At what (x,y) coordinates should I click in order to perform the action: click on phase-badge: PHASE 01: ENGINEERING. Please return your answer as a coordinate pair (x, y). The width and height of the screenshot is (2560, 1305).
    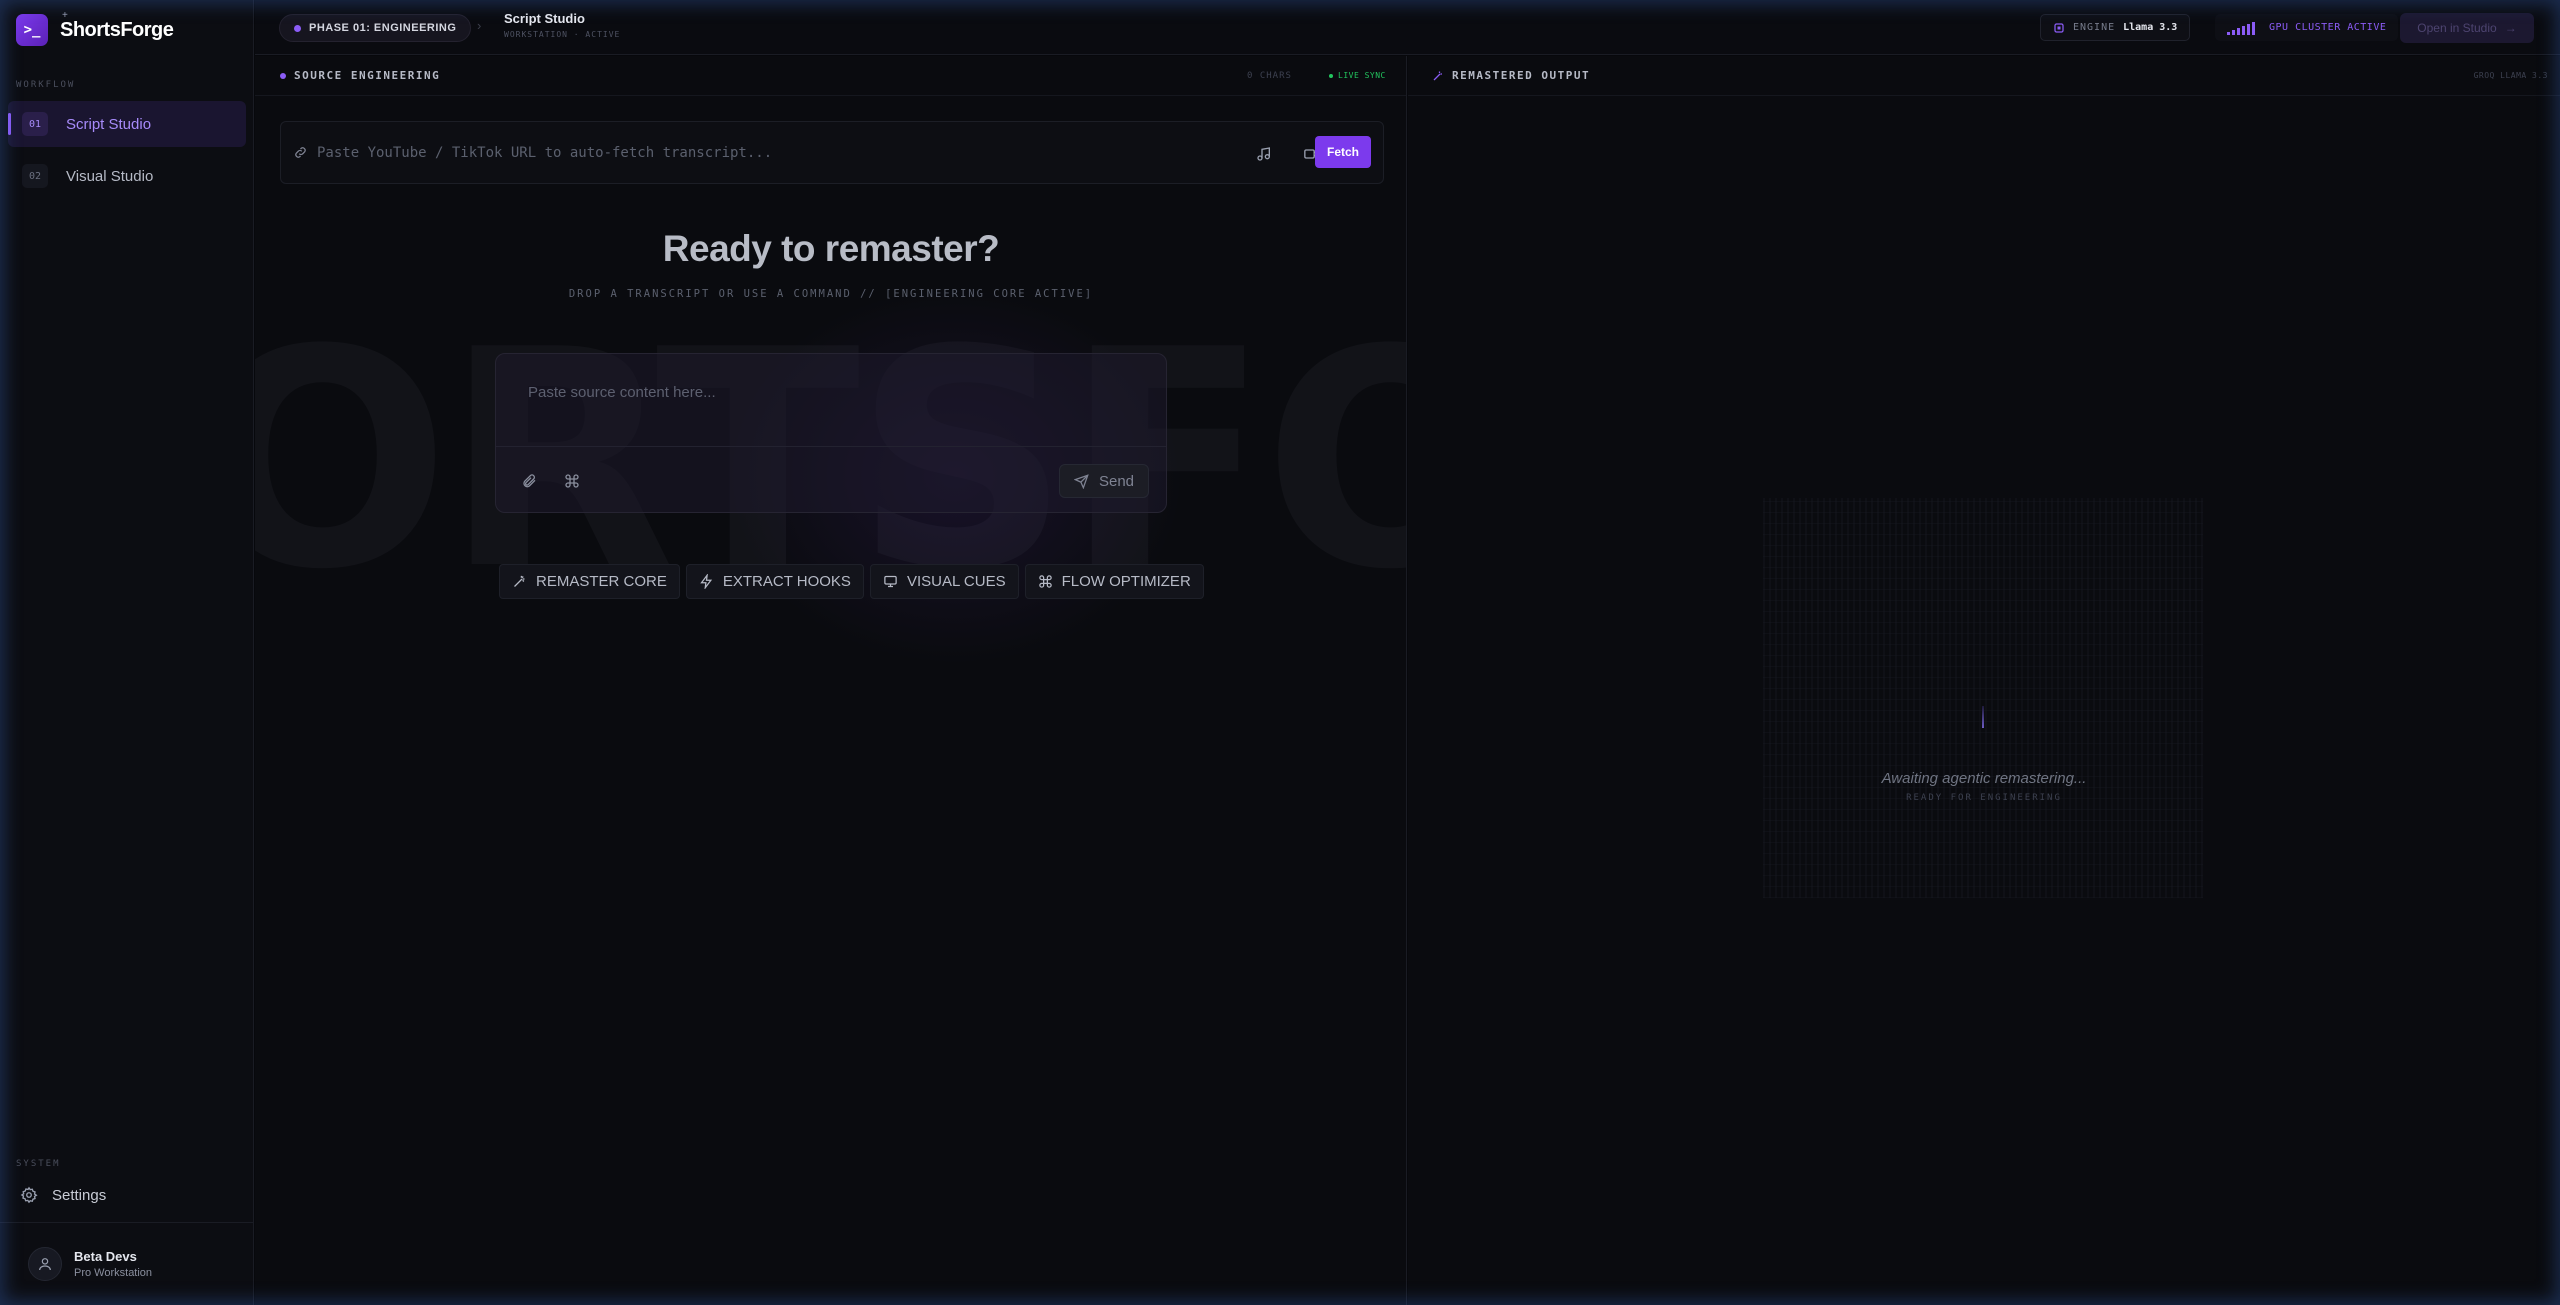
    Looking at the image, I should click on (375, 28).